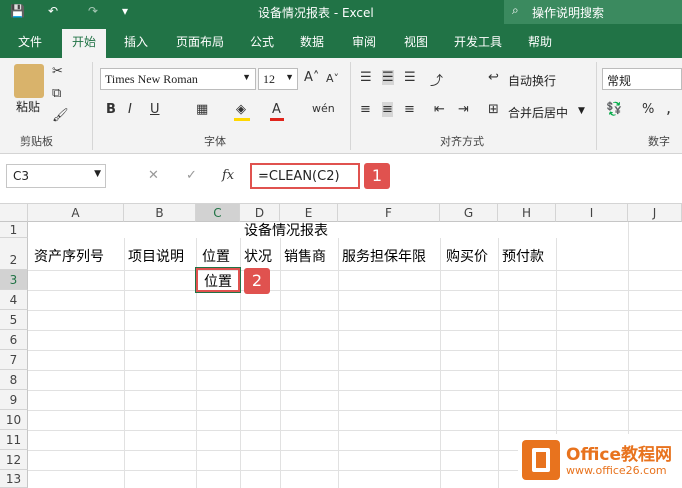 This screenshot has width=682, height=488. Describe the element at coordinates (200, 41) in the screenshot. I see `tab-page-layout: 页面布局` at that location.